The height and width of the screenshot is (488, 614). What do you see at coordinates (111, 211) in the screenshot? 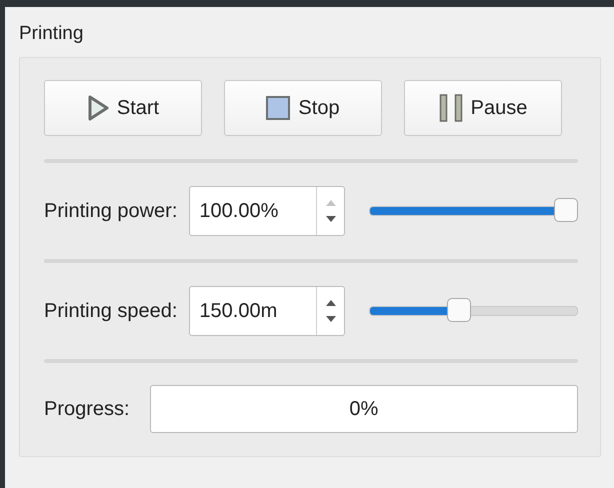
I see `setting-label: Printing power:` at bounding box center [111, 211].